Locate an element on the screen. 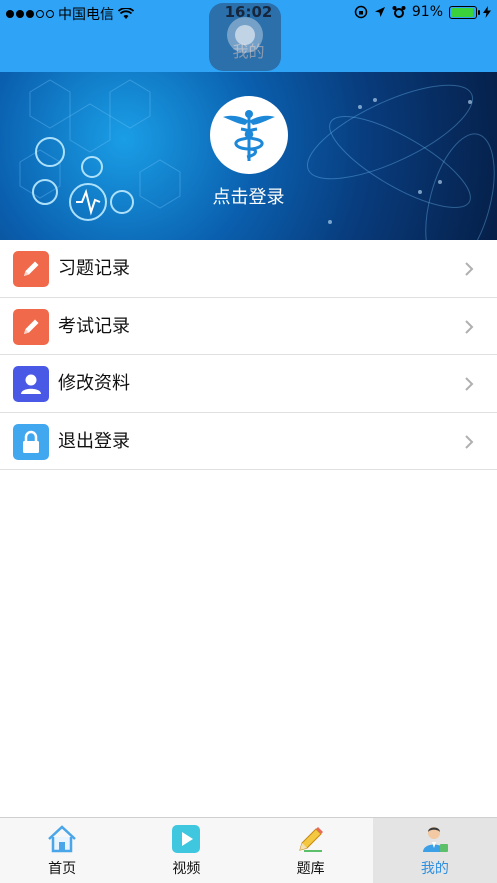 The image size is (497, 883). tab-home: 首页 is located at coordinates (62, 850).